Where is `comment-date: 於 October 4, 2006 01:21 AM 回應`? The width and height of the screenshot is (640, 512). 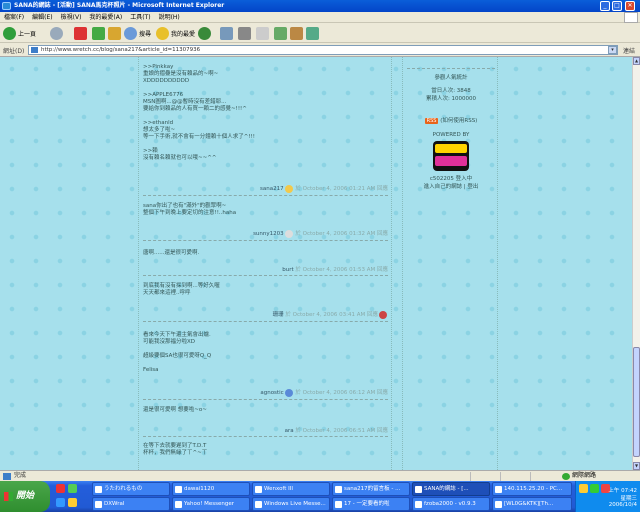 comment-date: 於 October 4, 2006 01:21 AM 回應 is located at coordinates (341, 189).